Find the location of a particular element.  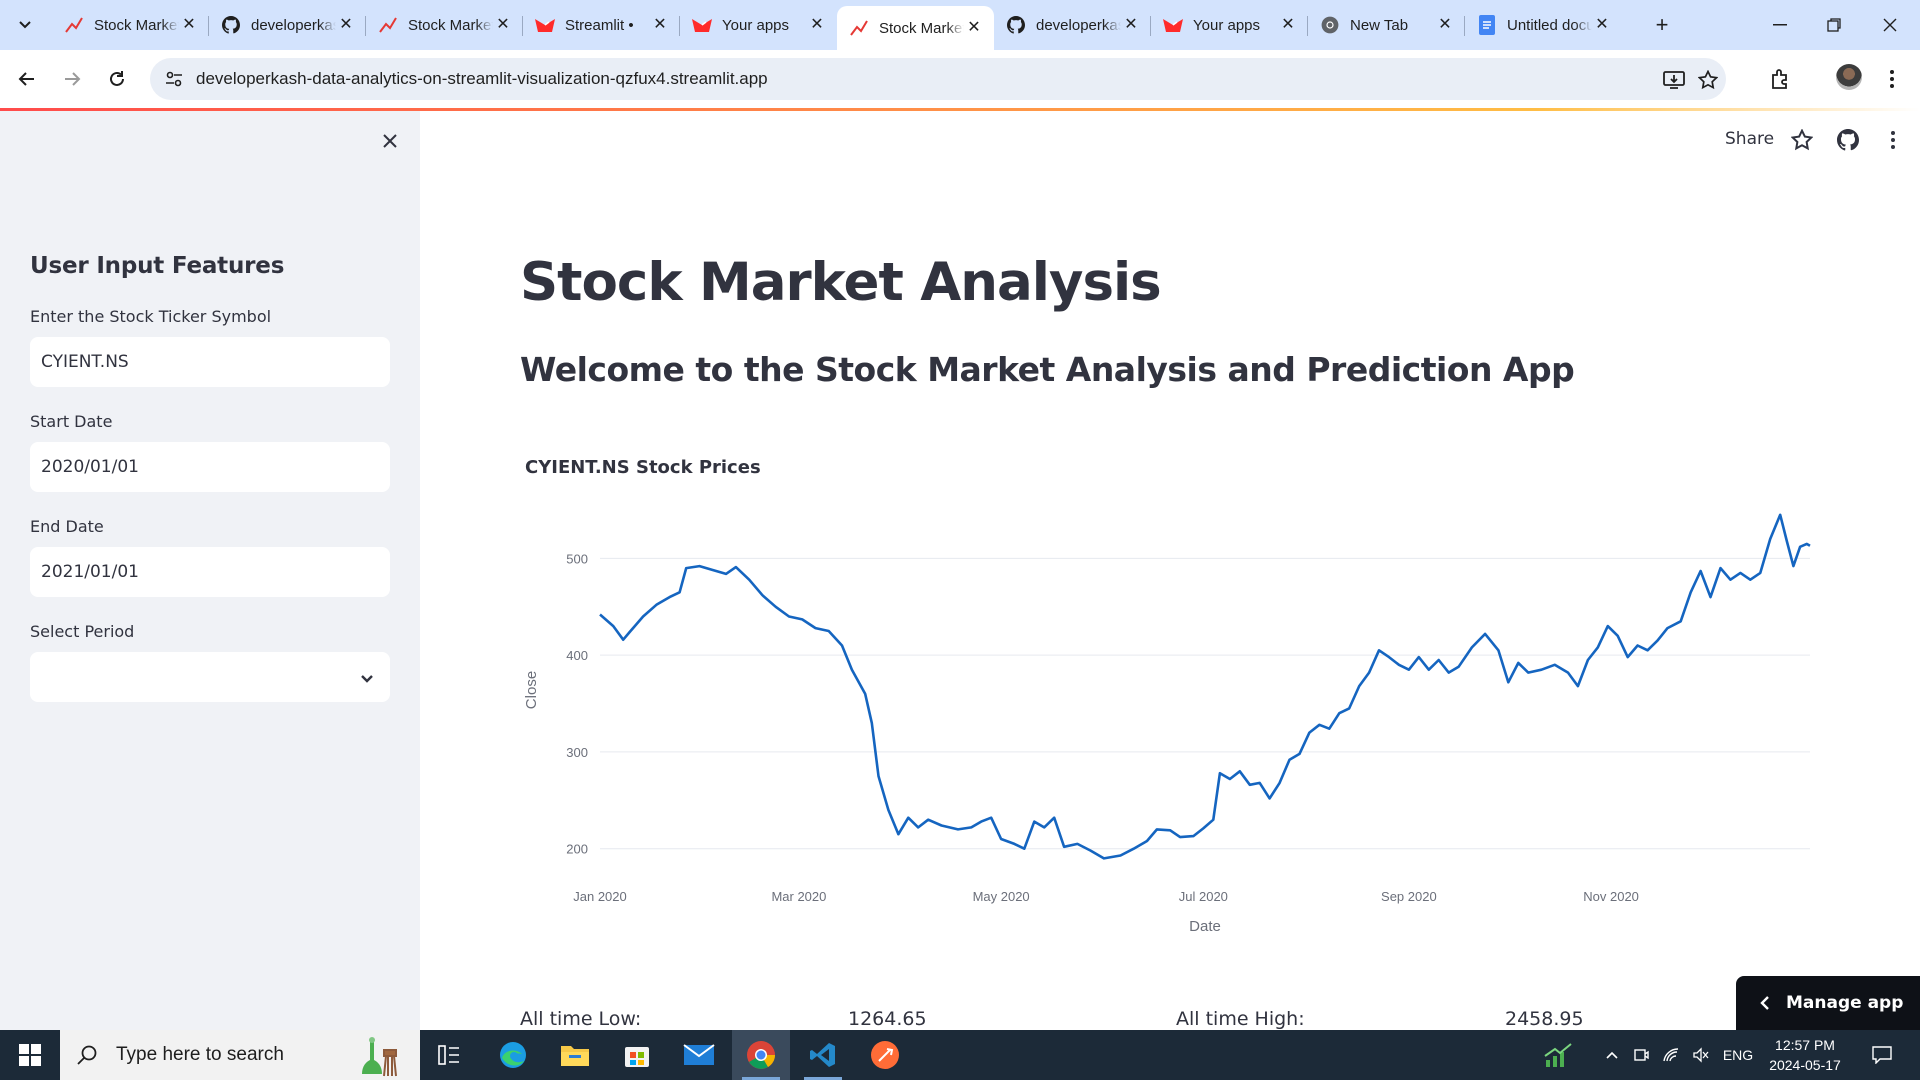

close-window-icon is located at coordinates (1890, 25).